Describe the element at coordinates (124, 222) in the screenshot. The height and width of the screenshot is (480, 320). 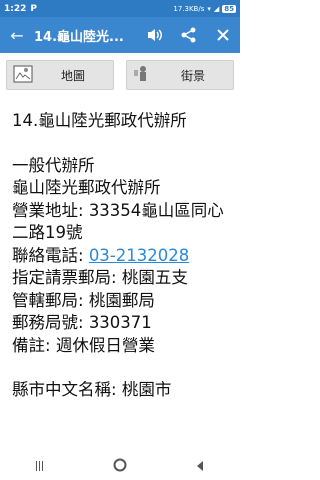
I see `address-row: 營業地址: 33354龜山區同心二路19號` at that location.